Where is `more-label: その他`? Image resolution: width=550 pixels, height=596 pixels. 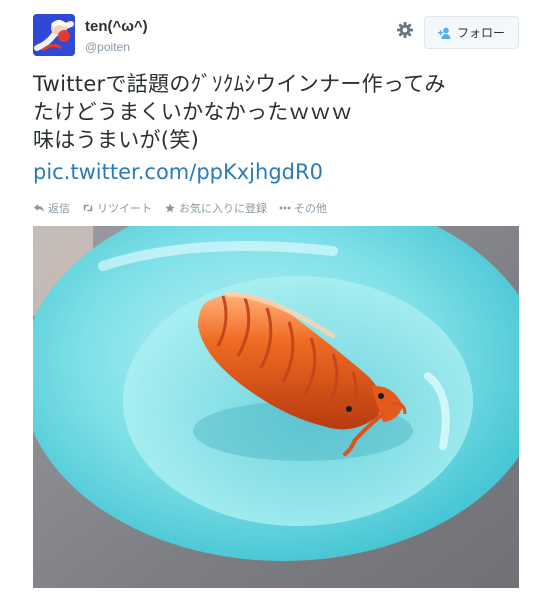 more-label: その他 is located at coordinates (310, 208).